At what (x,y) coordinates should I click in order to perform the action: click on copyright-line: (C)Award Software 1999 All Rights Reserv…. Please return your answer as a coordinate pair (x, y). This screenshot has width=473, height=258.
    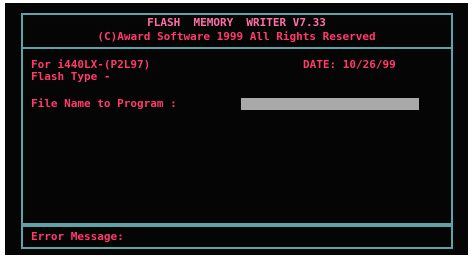
    Looking at the image, I should click on (236, 36).